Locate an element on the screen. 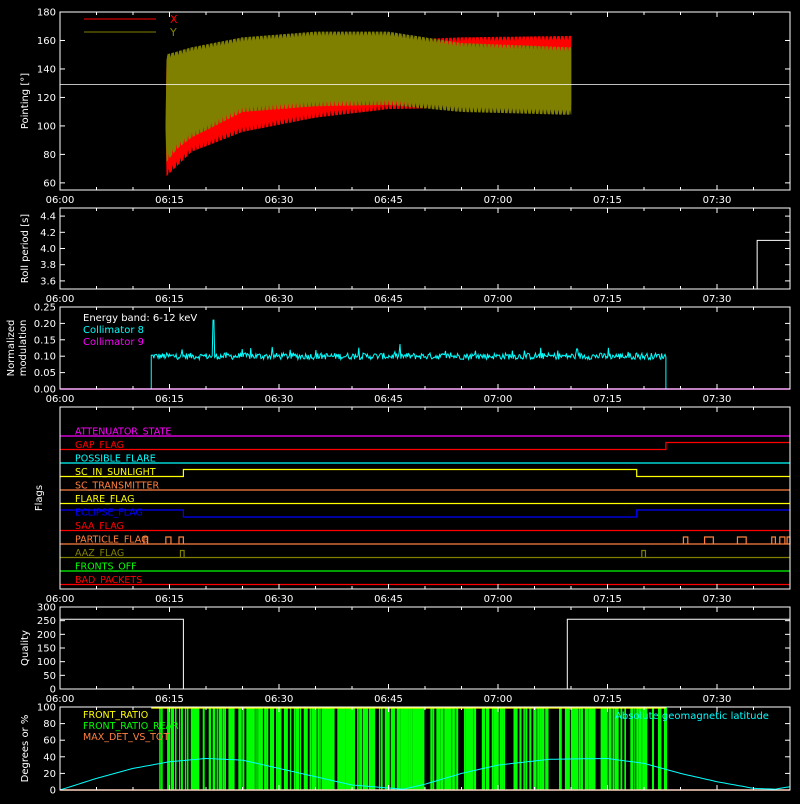 The height and width of the screenshot is (804, 800). y-tick-label: 3.6 is located at coordinates (48, 281).